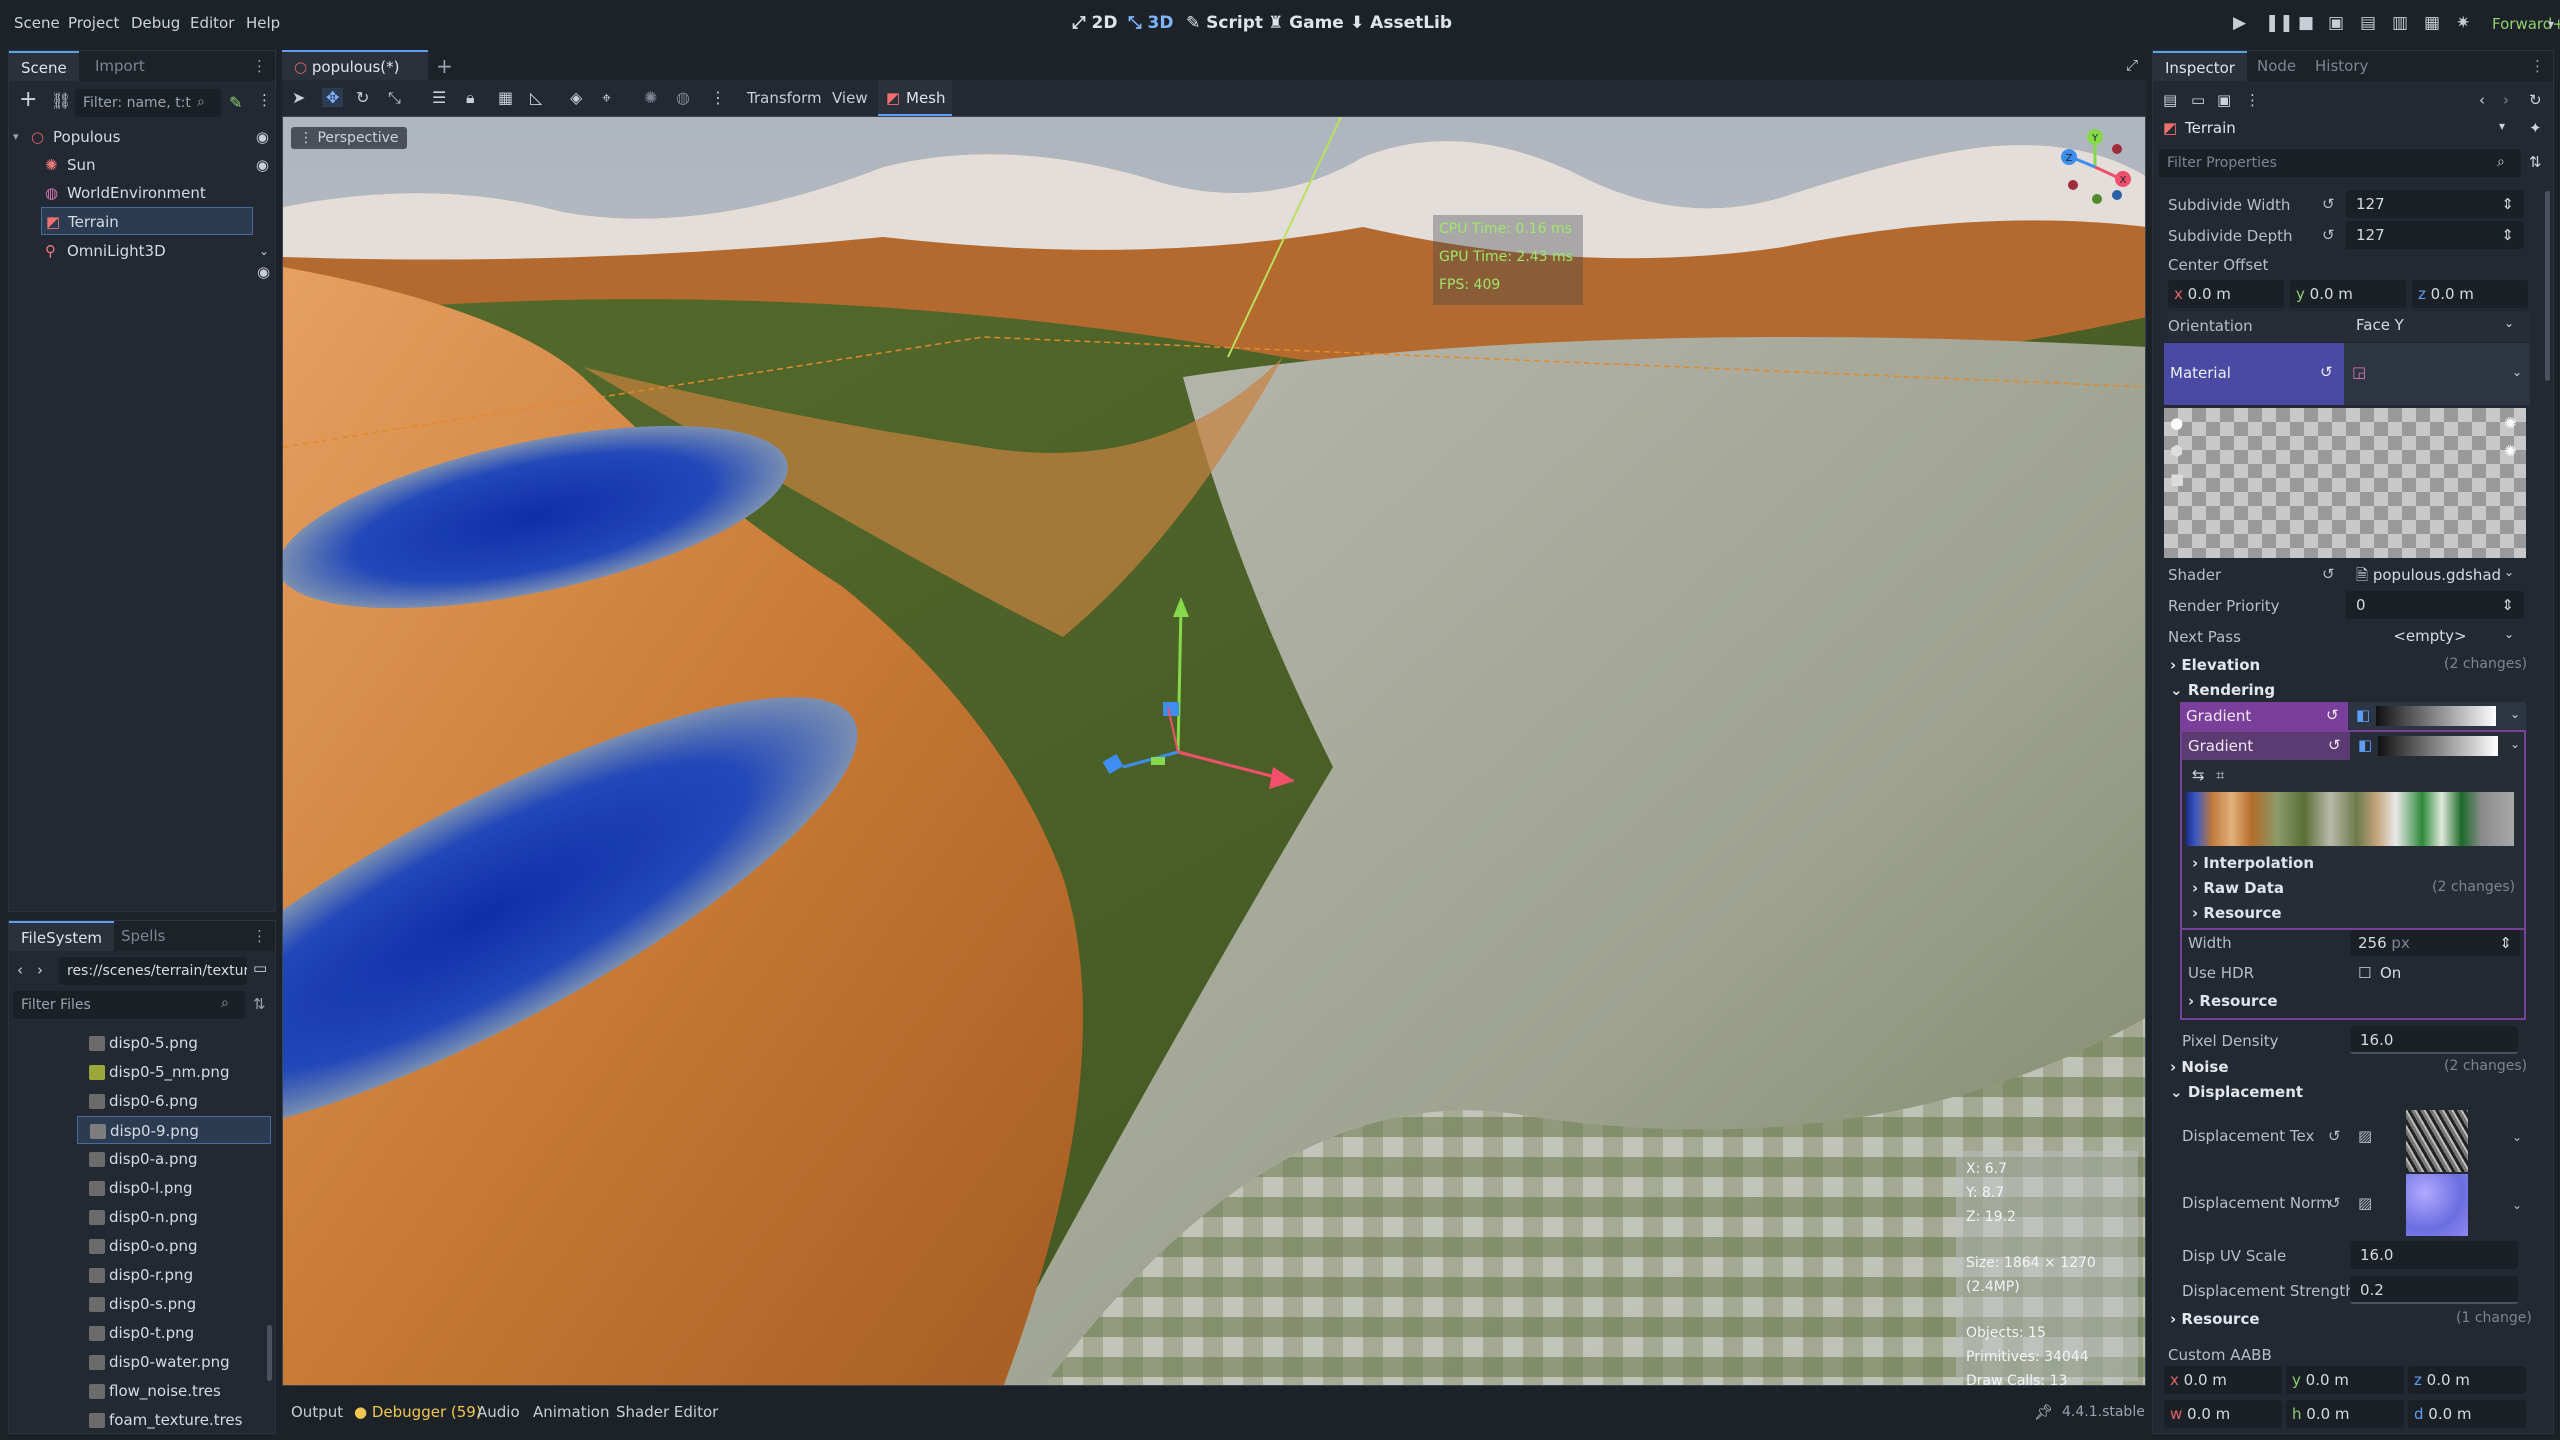 This screenshot has height=1440, width=2560. I want to click on file-scrollbar, so click(269, 1353).